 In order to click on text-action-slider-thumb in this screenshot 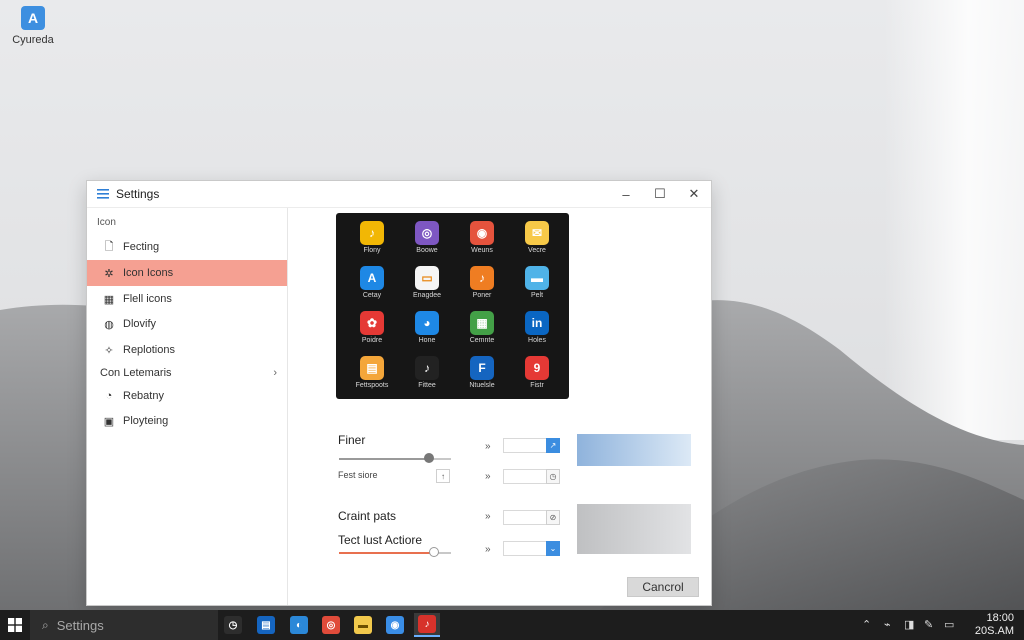, I will do `click(434, 552)`.